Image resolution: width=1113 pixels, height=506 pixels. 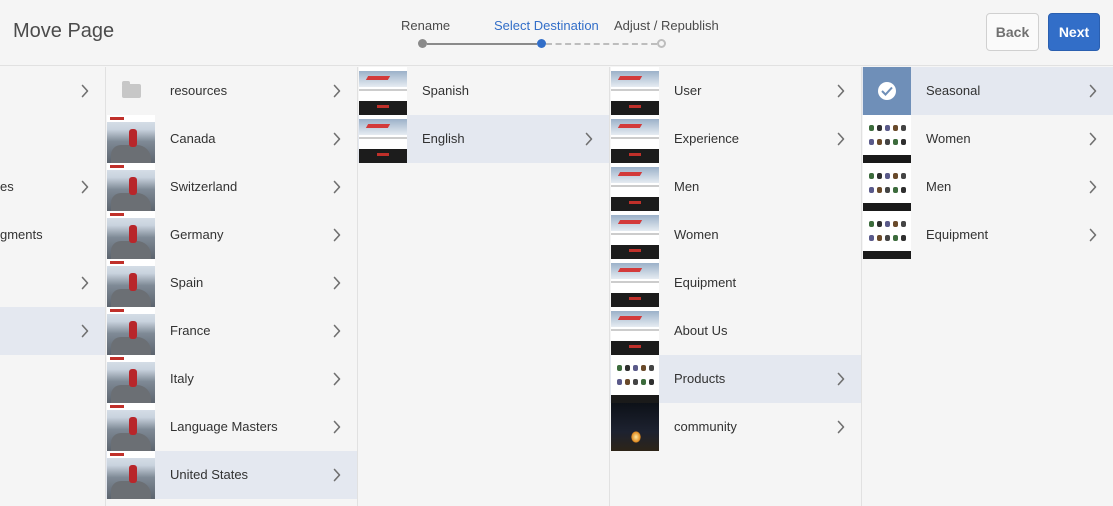 I want to click on column-item: English, so click(x=483, y=139).